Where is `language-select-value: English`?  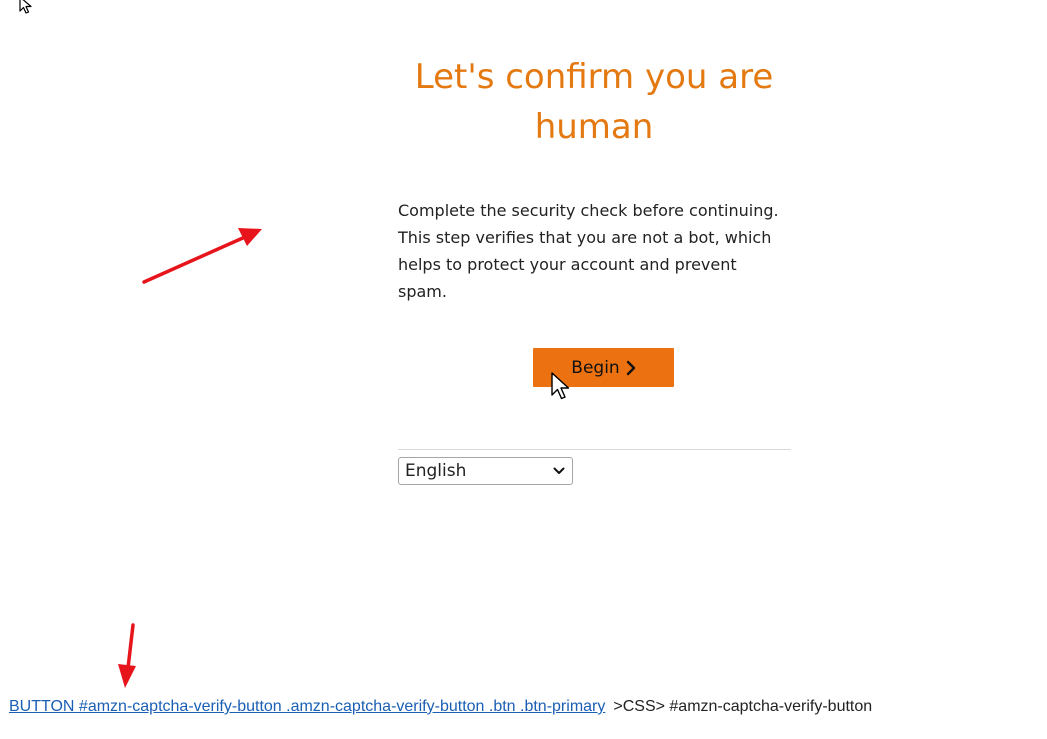
language-select-value: English is located at coordinates (436, 471).